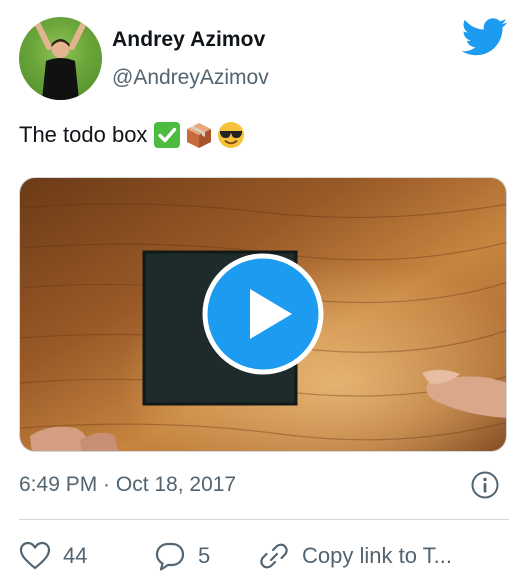  Describe the element at coordinates (484, 37) in the screenshot. I see `twitter-bird-icon` at that location.